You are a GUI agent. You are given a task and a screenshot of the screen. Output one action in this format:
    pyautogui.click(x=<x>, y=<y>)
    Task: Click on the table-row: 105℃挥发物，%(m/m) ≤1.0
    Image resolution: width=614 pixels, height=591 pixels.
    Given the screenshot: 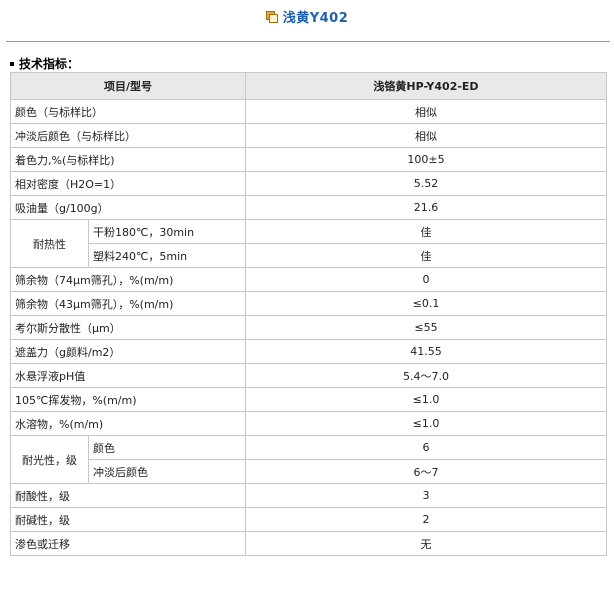 What is the action you would take?
    pyautogui.click(x=308, y=399)
    